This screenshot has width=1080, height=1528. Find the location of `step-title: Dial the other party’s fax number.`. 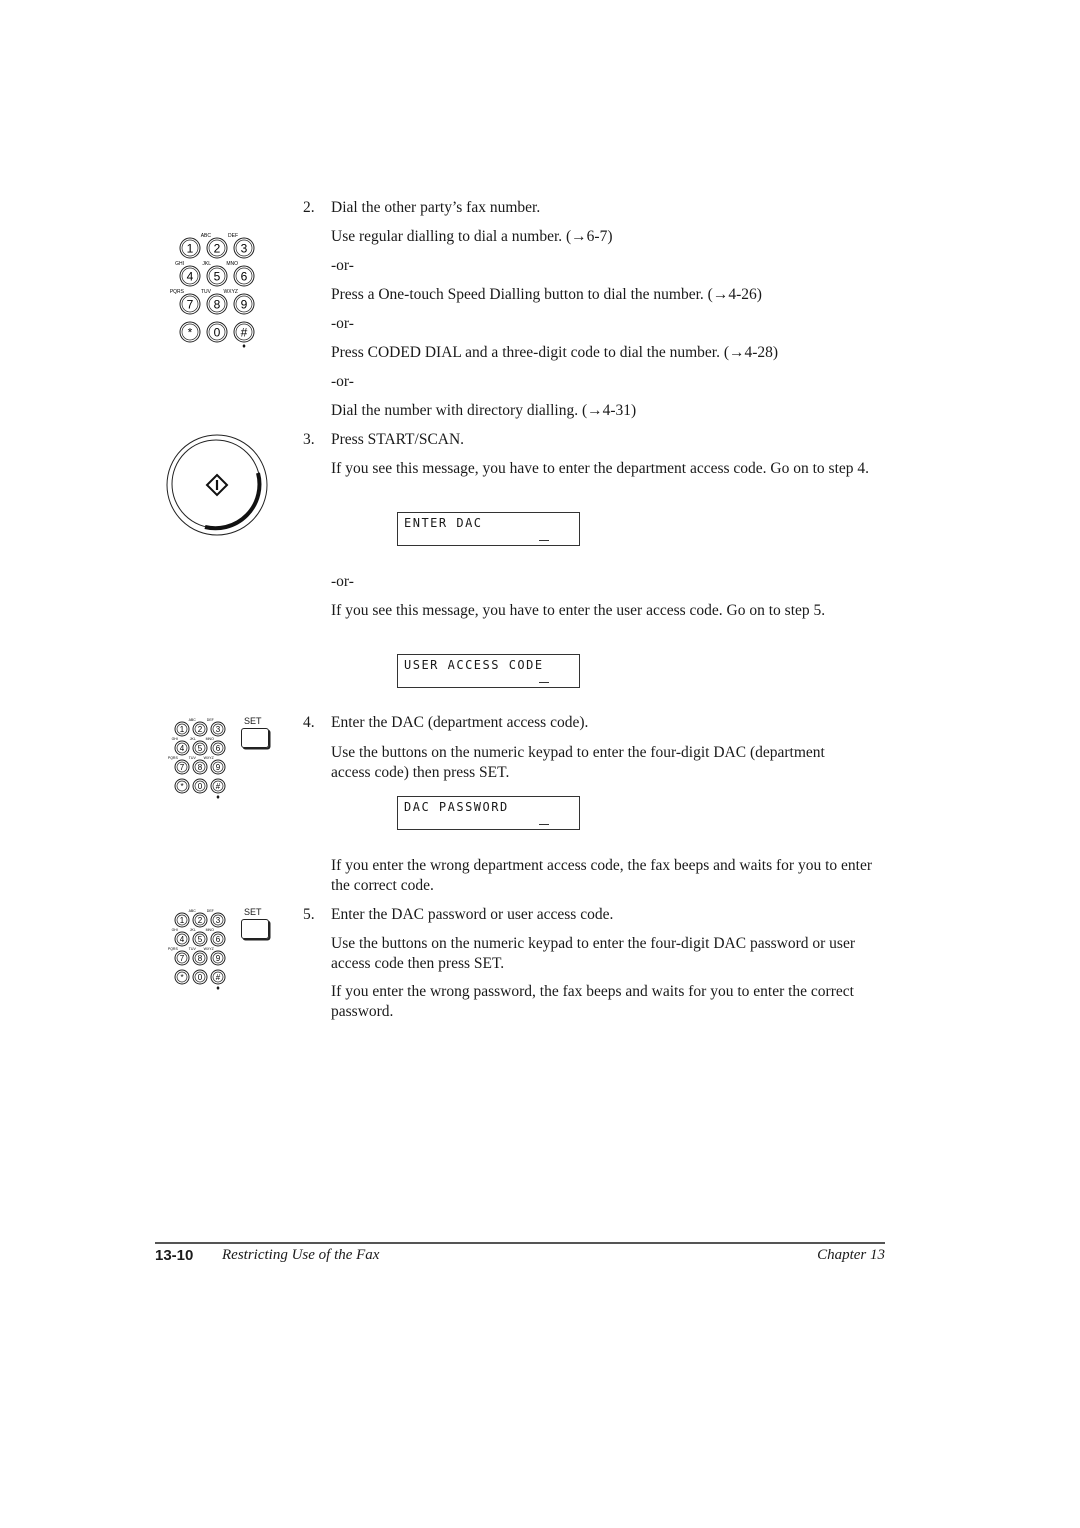

step-title: Dial the other party’s fax number. is located at coordinates (436, 207).